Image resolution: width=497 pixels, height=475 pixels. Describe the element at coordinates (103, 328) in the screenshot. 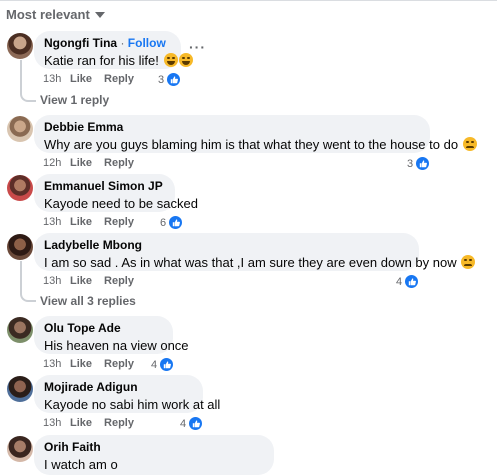

I see `commenter-name: Olu Tope Ade` at that location.